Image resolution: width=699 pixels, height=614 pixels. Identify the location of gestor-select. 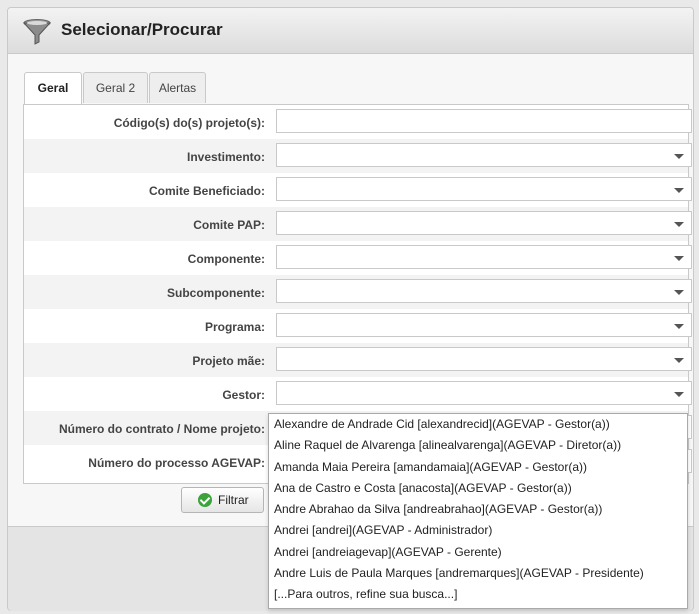
(484, 393).